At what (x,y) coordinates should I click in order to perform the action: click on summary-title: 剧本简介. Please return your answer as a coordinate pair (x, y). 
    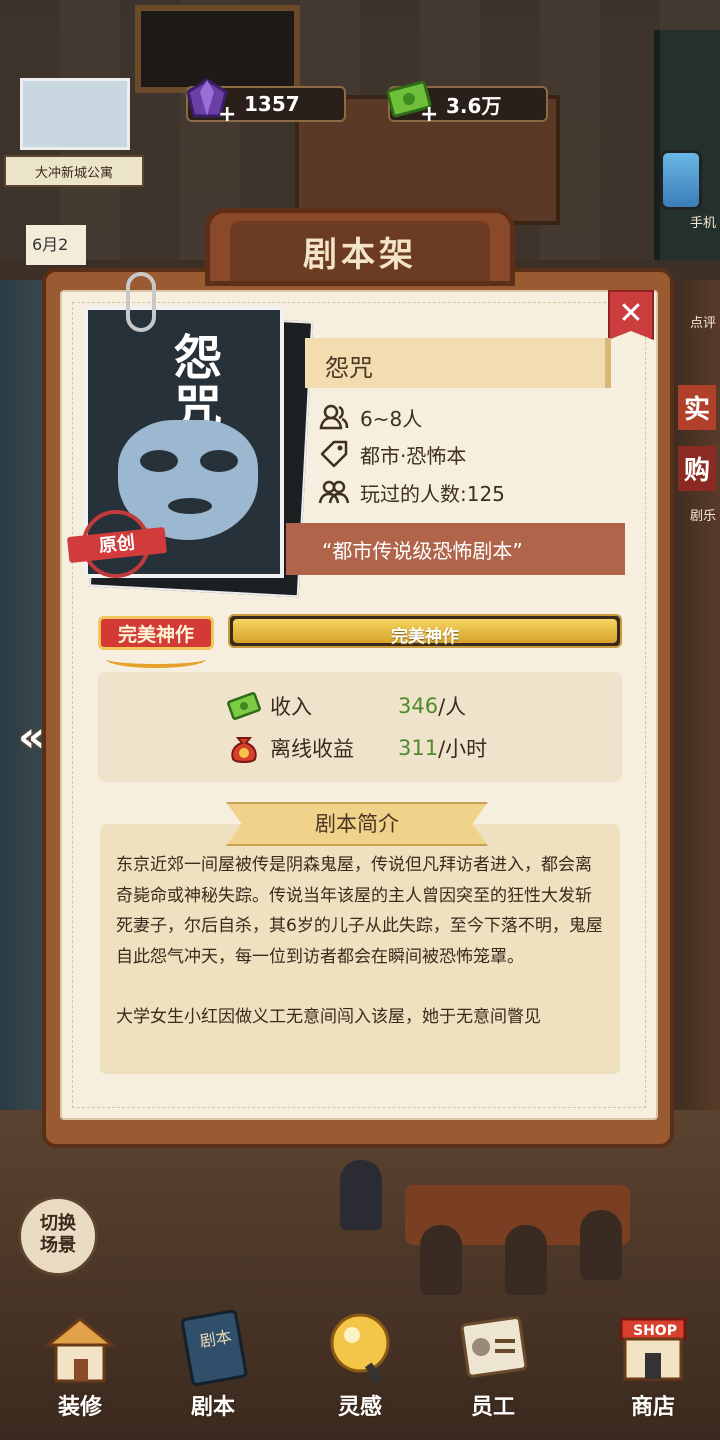
    Looking at the image, I should click on (357, 824).